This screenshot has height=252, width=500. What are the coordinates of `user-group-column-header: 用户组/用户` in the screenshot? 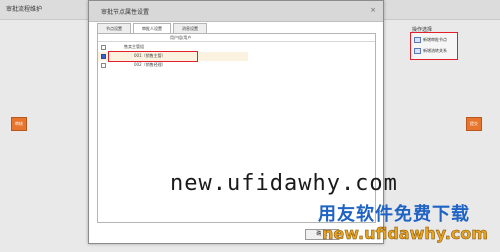 It's located at (181, 37).